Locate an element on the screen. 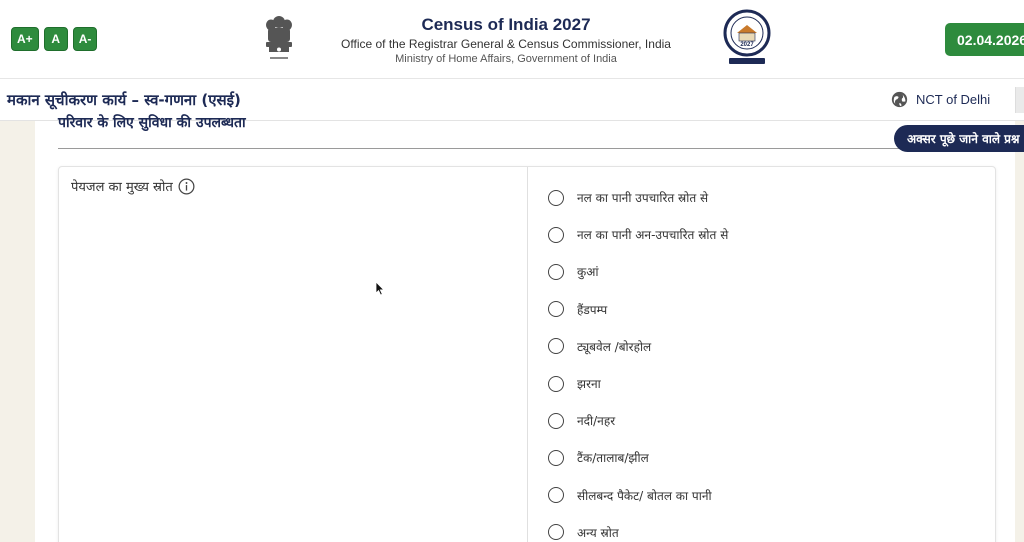 The image size is (1024, 542). option-label: हैंडपम्प is located at coordinates (592, 309).